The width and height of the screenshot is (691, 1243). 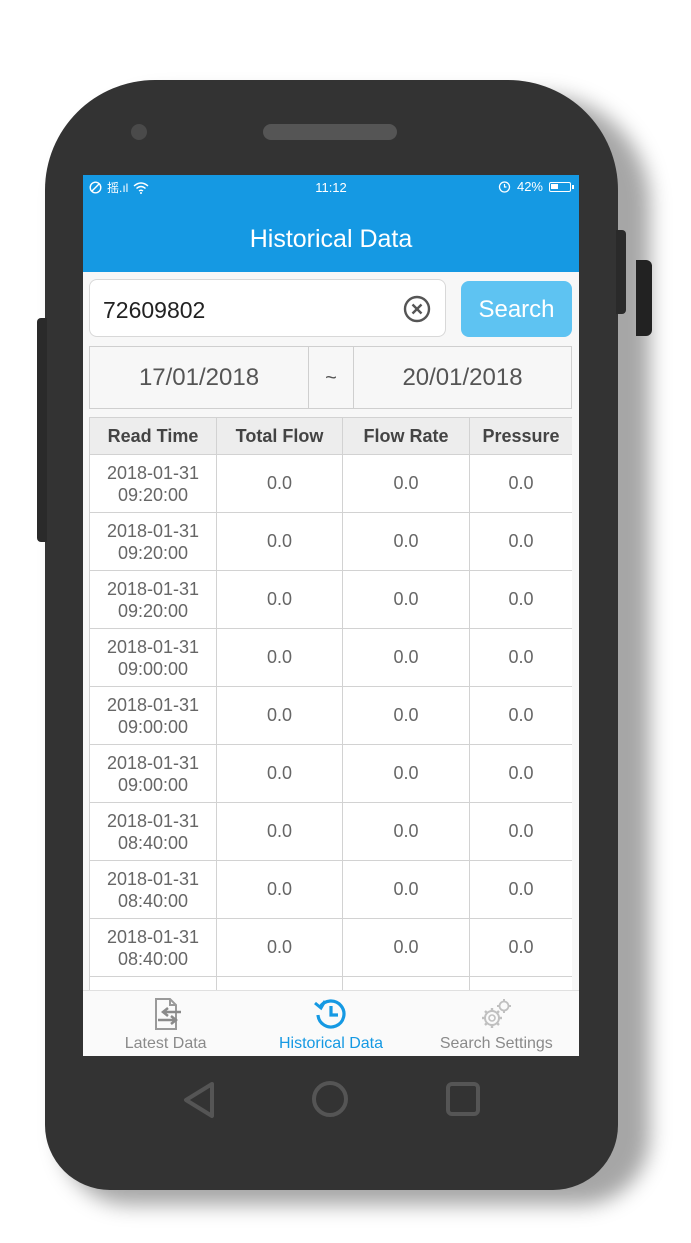 What do you see at coordinates (167, 1014) in the screenshot?
I see `latest-data-icon` at bounding box center [167, 1014].